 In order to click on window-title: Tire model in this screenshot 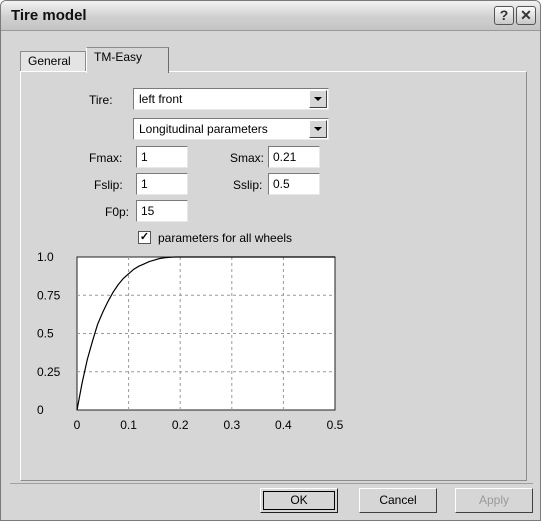, I will do `click(49, 15)`.